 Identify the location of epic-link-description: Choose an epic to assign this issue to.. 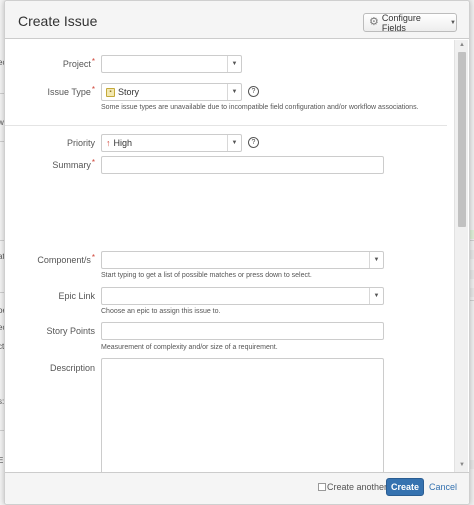
(161, 311).